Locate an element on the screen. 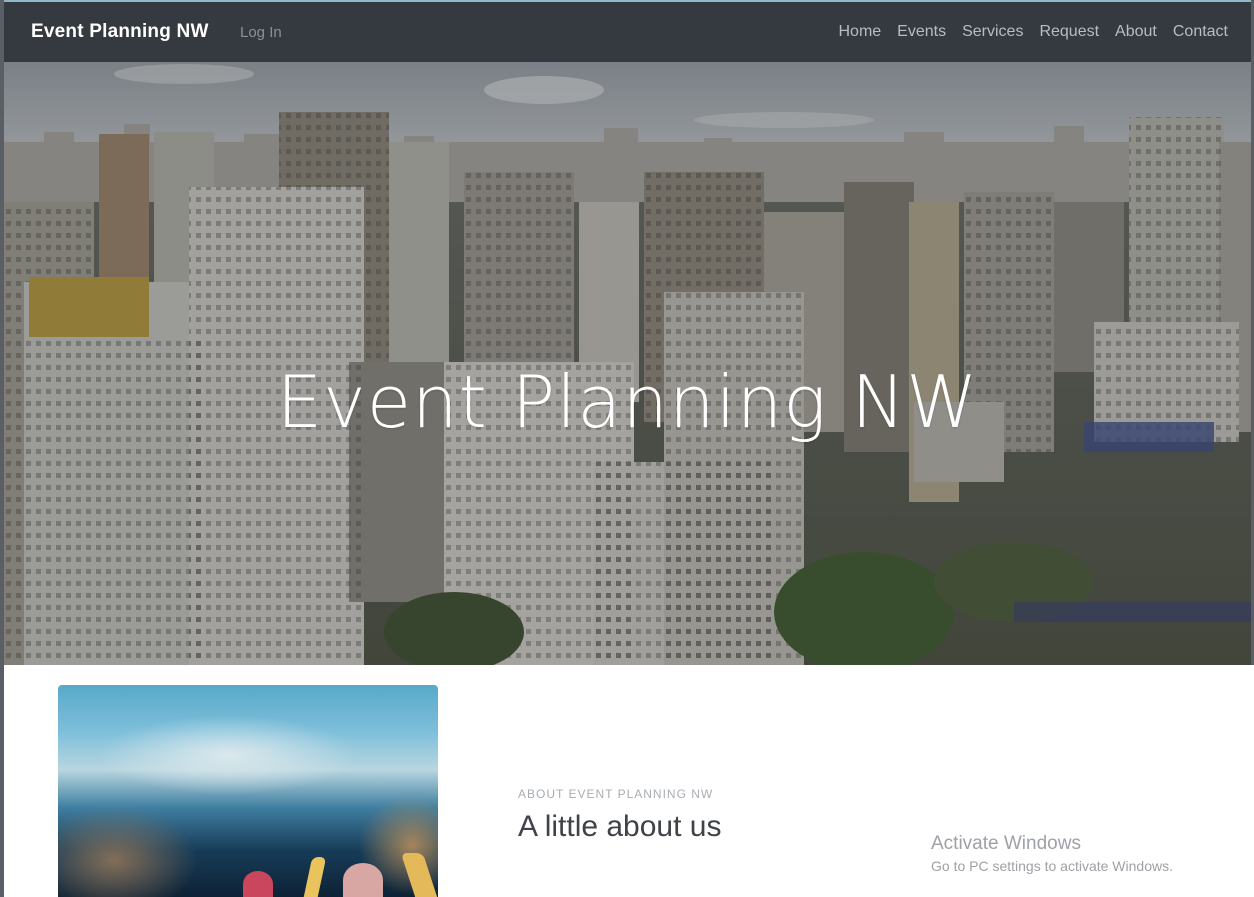 This screenshot has height=897, width=1254. nav-link-events: Events is located at coordinates (921, 32).